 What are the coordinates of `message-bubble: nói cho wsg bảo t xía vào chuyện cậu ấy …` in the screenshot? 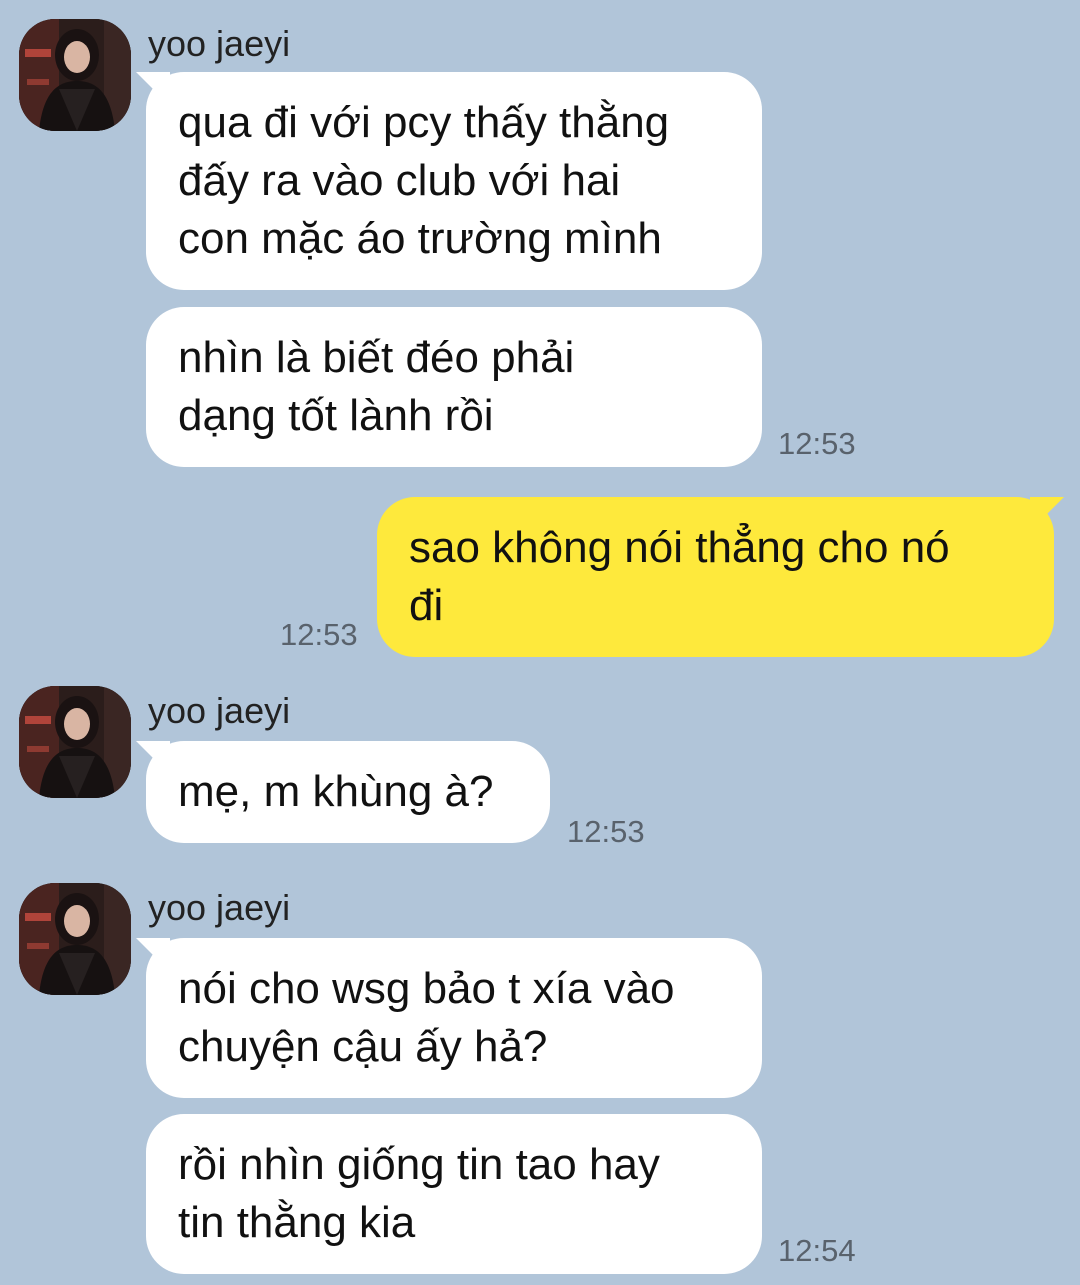 It's located at (454, 1018).